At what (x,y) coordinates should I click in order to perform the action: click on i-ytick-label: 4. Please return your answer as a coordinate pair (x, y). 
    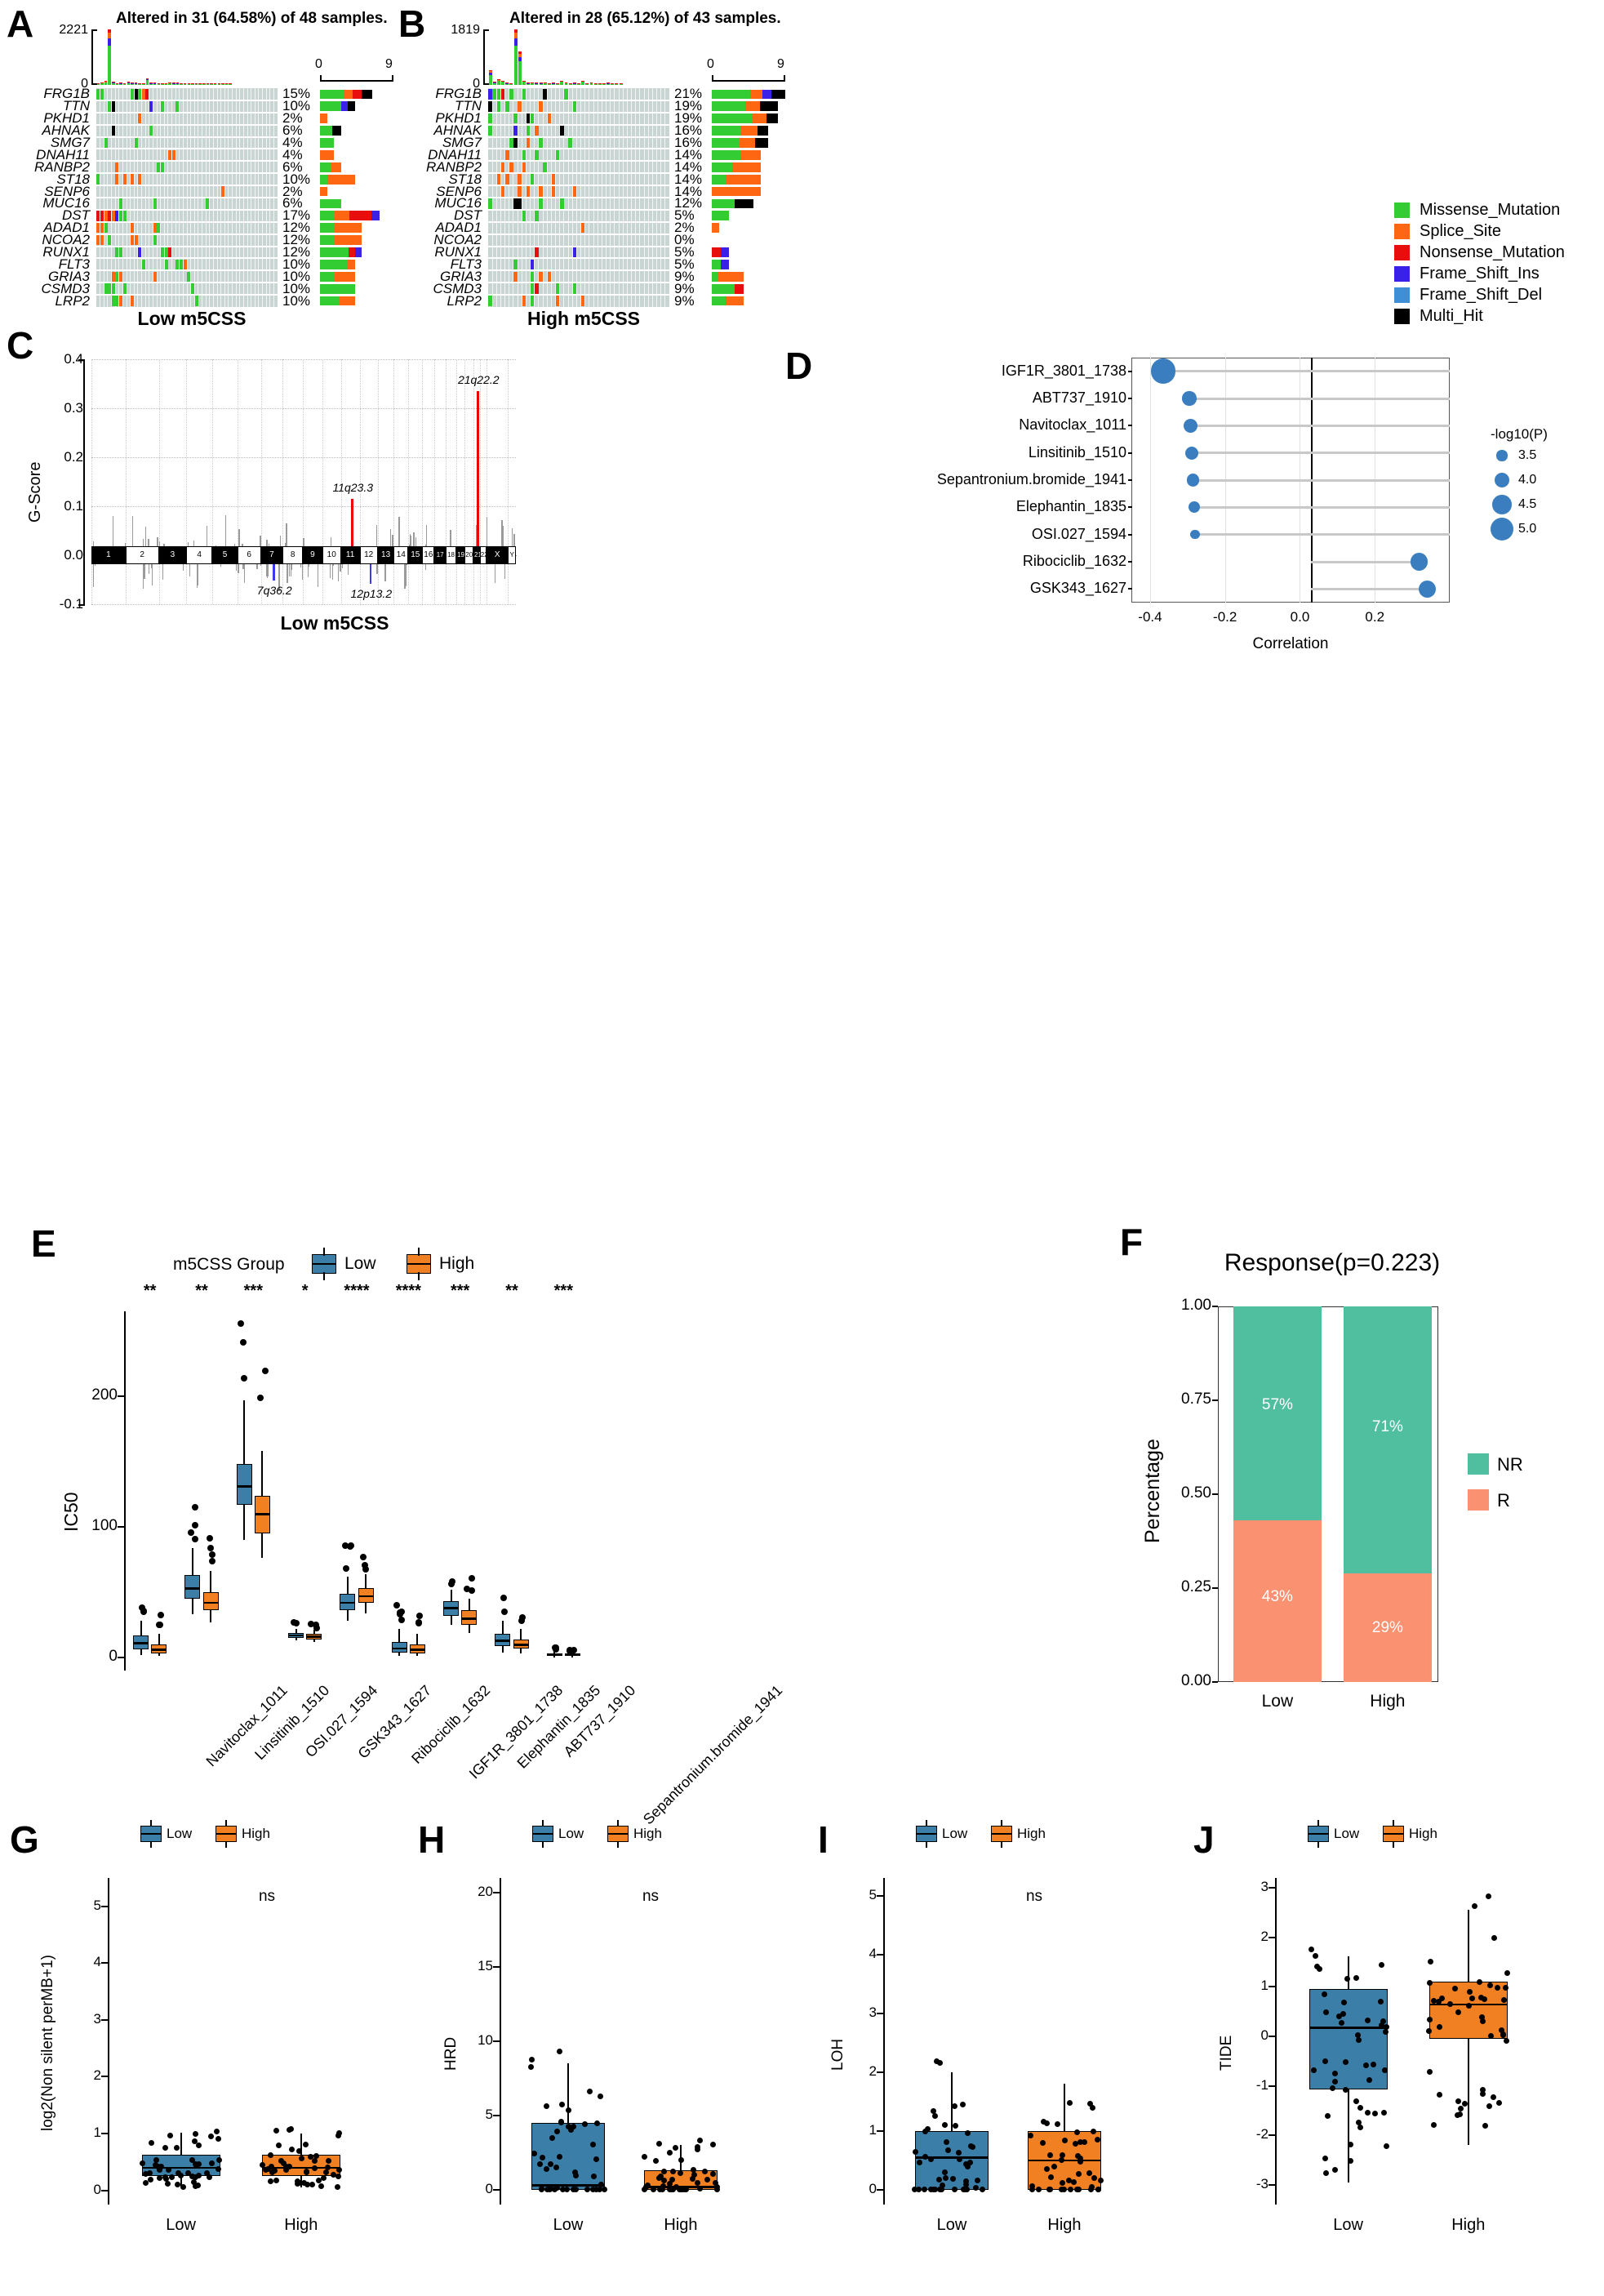
    Looking at the image, I should click on (873, 1953).